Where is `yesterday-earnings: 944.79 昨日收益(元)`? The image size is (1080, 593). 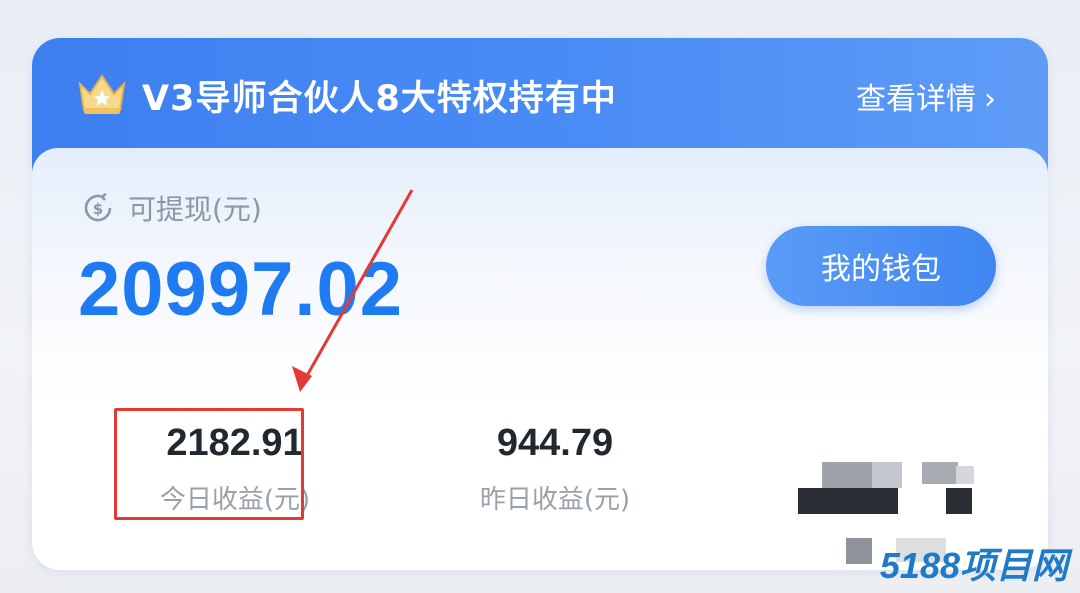
yesterday-earnings: 944.79 昨日收益(元) is located at coordinates (555, 469).